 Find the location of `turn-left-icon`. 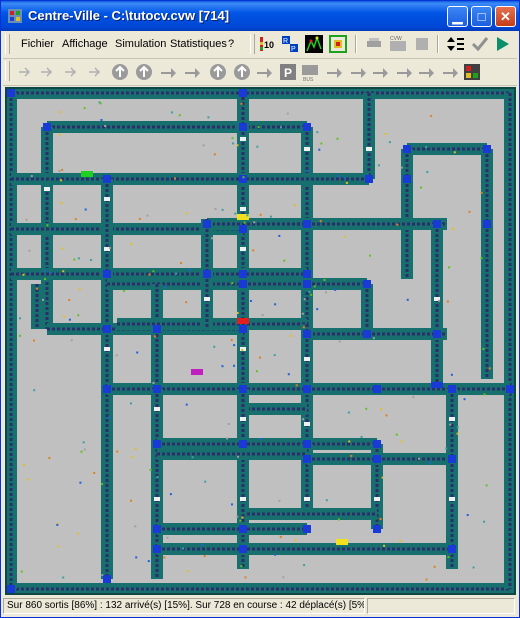

turn-left-icon is located at coordinates (334, 73).